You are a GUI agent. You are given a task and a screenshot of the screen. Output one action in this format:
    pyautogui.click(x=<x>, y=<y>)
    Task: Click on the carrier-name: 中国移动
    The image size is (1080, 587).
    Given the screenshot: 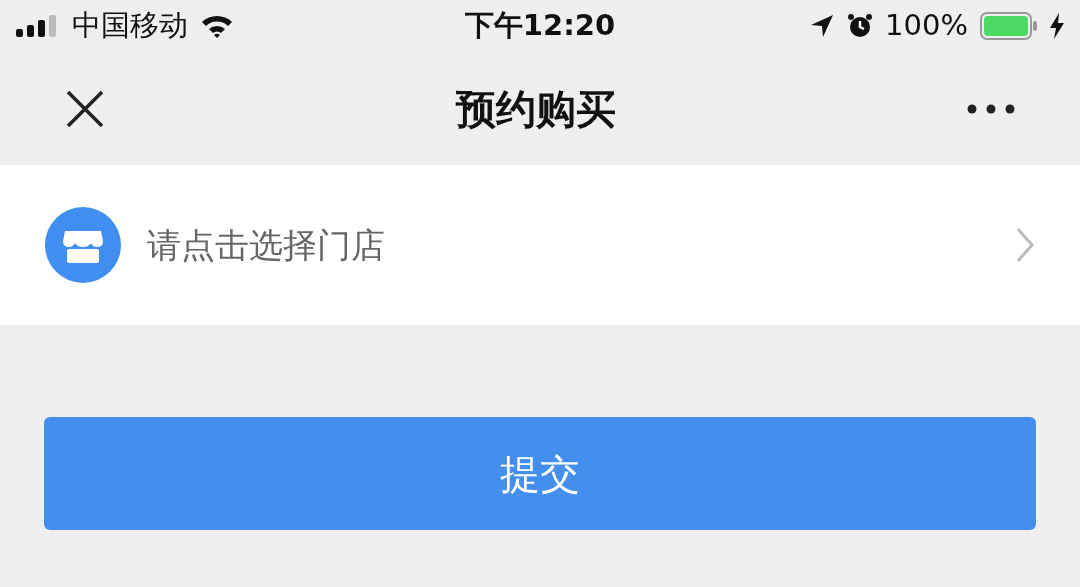 What is the action you would take?
    pyautogui.click(x=130, y=26)
    